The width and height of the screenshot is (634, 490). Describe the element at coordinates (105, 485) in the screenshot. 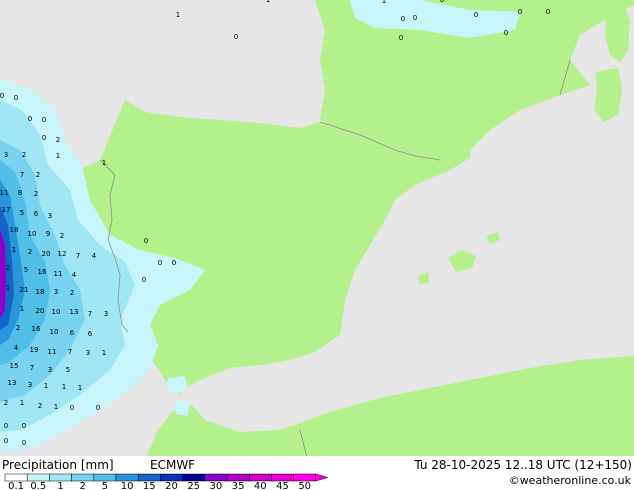

I see `legend-tick-label: 5` at that location.